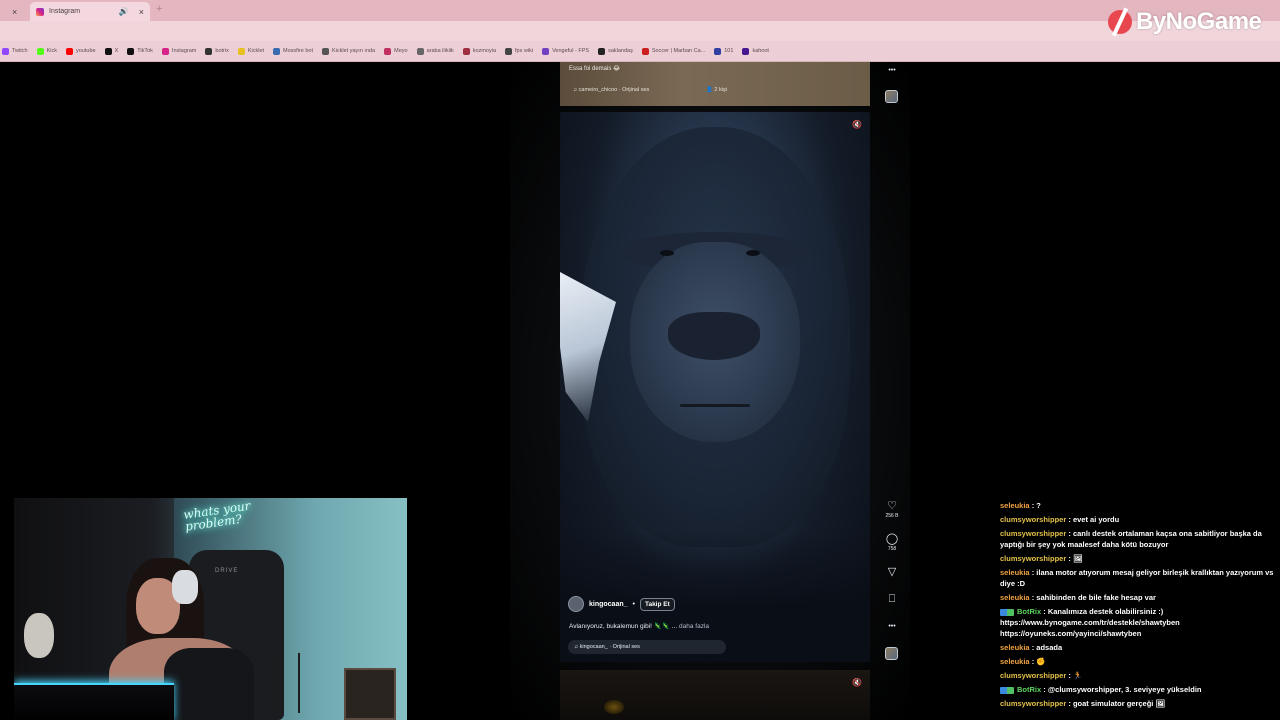 This screenshot has height=720, width=1280. Describe the element at coordinates (209, 684) in the screenshot. I see `streamer-top` at that location.